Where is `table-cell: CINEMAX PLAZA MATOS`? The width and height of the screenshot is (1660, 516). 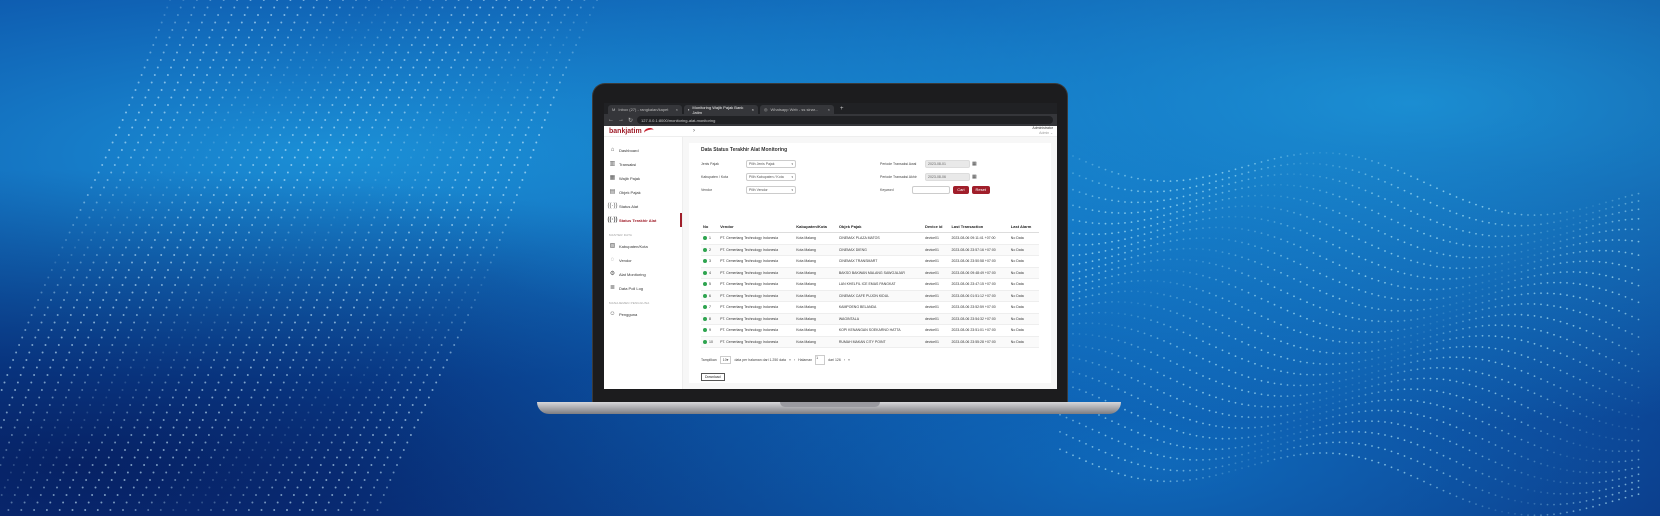 table-cell: CINEMAX PLAZA MATOS is located at coordinates (879, 238).